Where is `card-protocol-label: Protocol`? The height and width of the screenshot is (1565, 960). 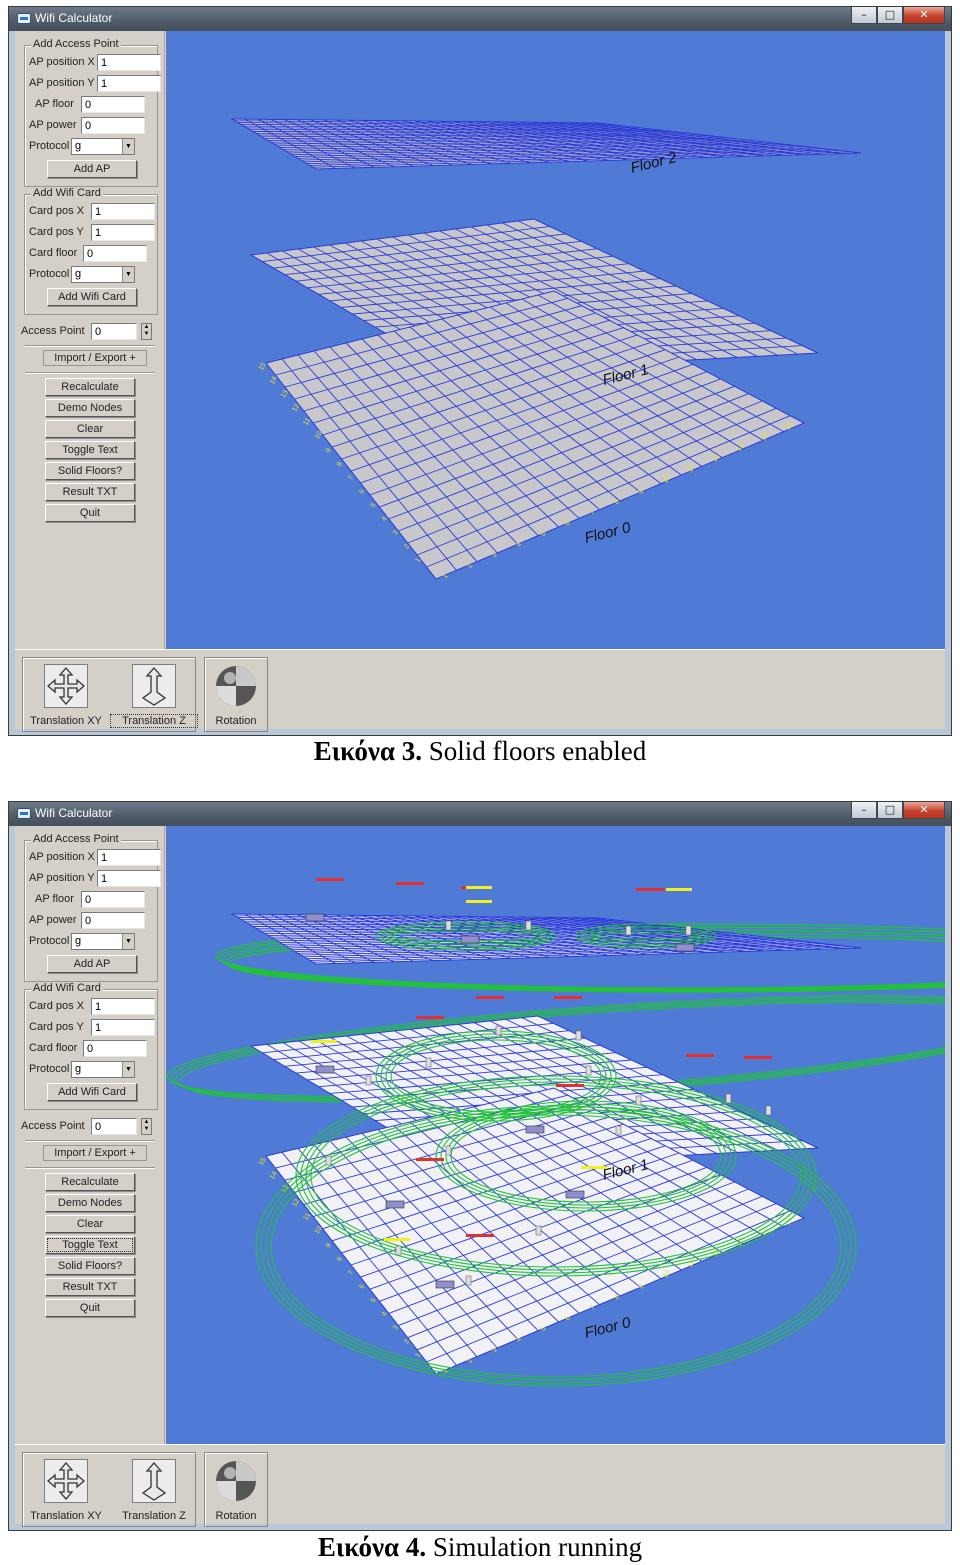 card-protocol-label: Protocol is located at coordinates (49, 1069).